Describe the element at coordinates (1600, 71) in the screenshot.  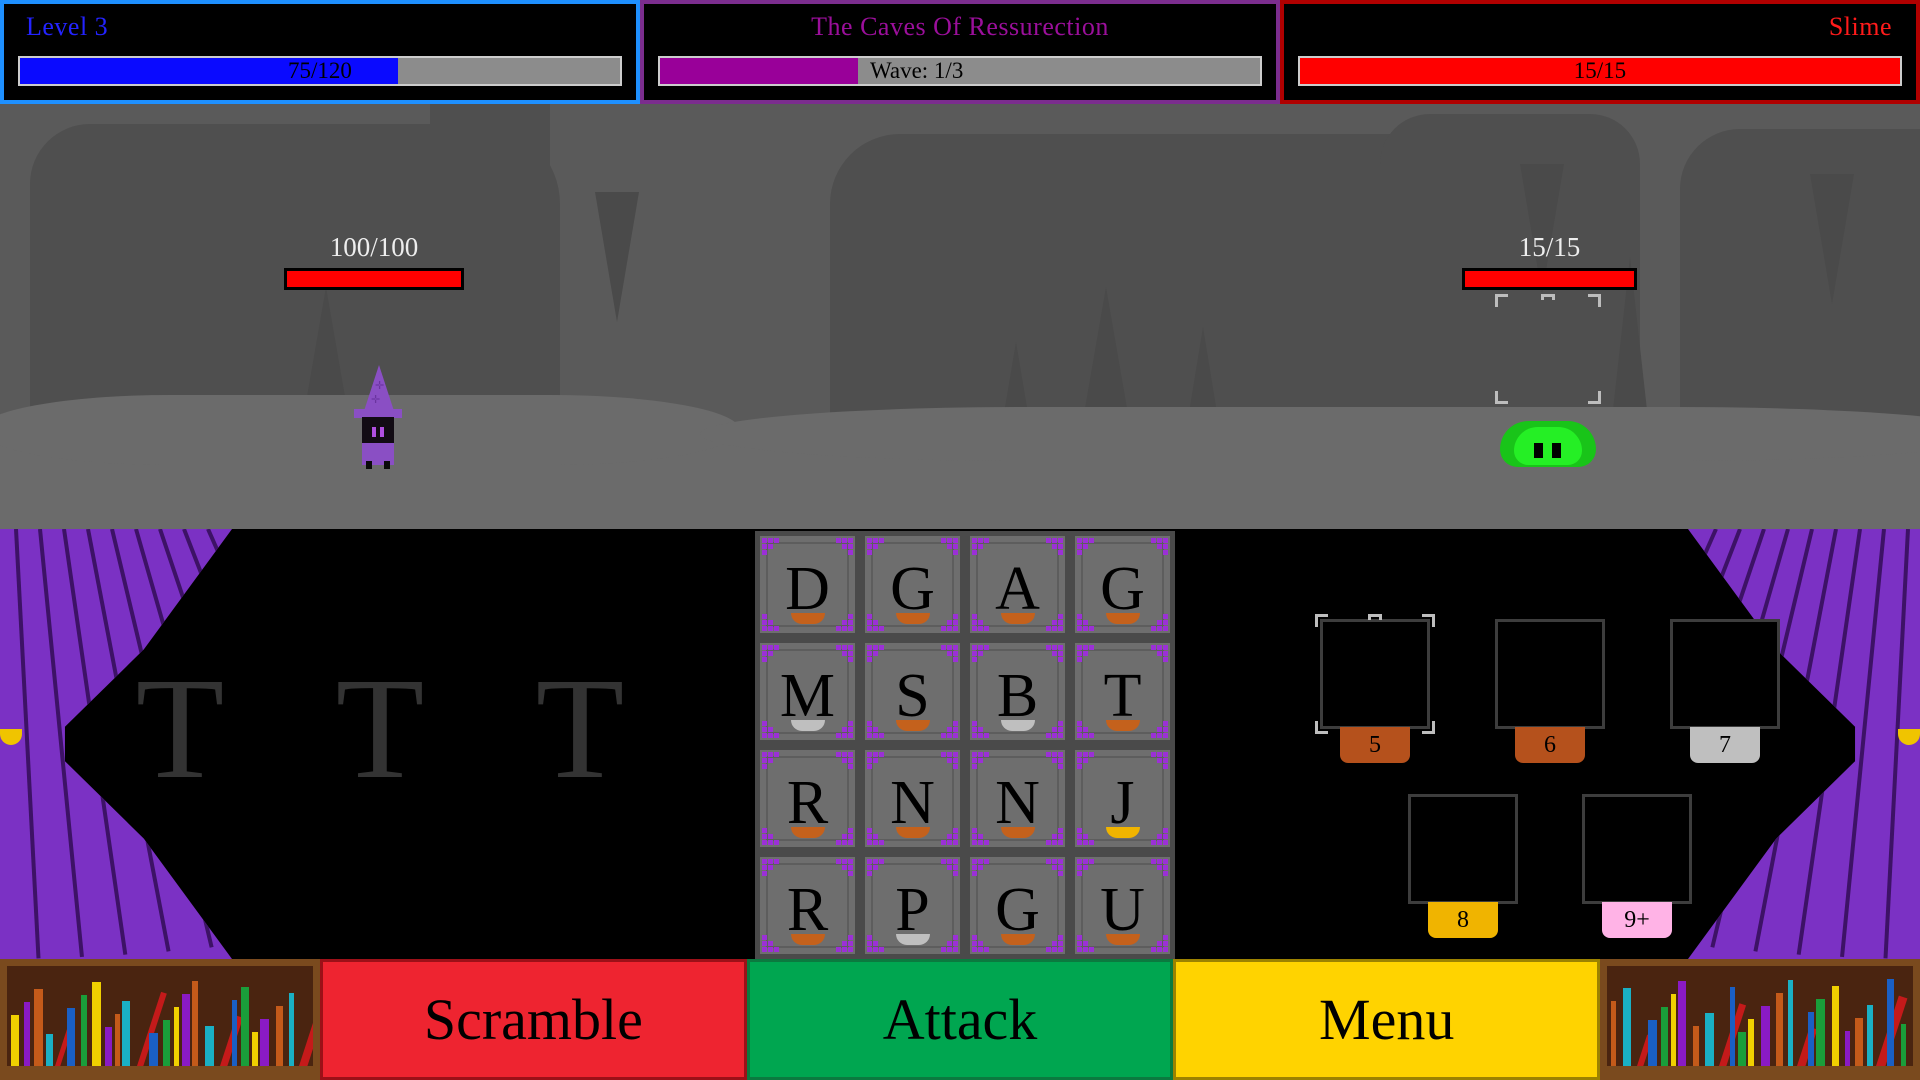
I see `enemy-hp-bar: 15/15` at that location.